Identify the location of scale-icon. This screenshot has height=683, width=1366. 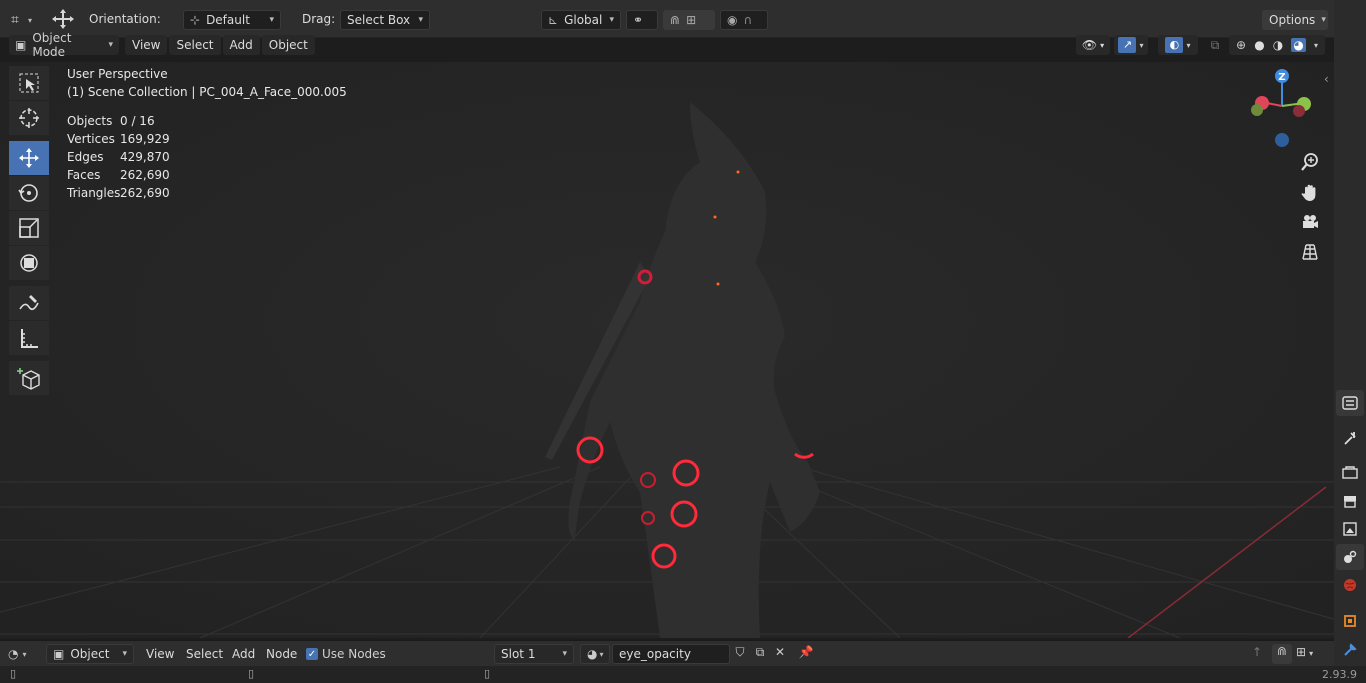
(29, 228).